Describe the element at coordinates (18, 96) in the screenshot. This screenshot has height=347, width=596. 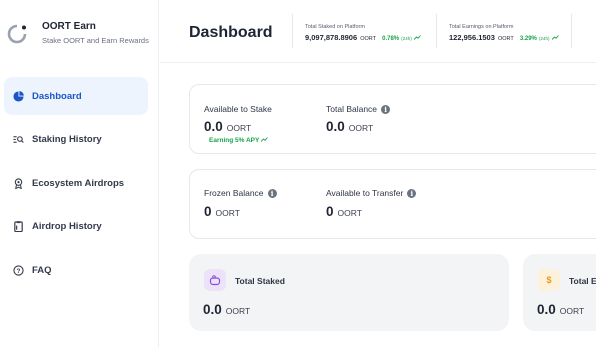
I see `pie-chart-icon` at that location.